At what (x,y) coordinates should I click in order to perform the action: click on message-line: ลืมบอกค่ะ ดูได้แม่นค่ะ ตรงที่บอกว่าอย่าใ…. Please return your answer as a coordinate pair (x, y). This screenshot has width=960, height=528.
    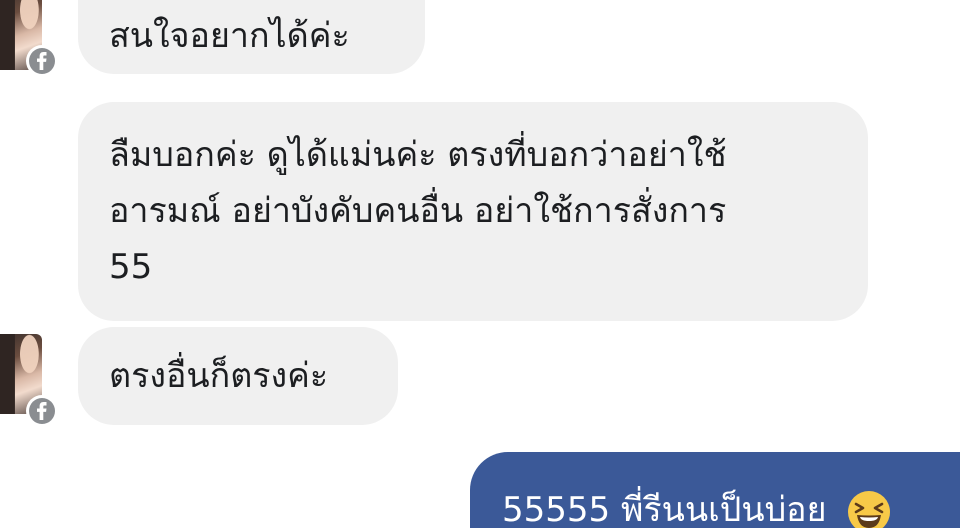
    Looking at the image, I should click on (418, 155).